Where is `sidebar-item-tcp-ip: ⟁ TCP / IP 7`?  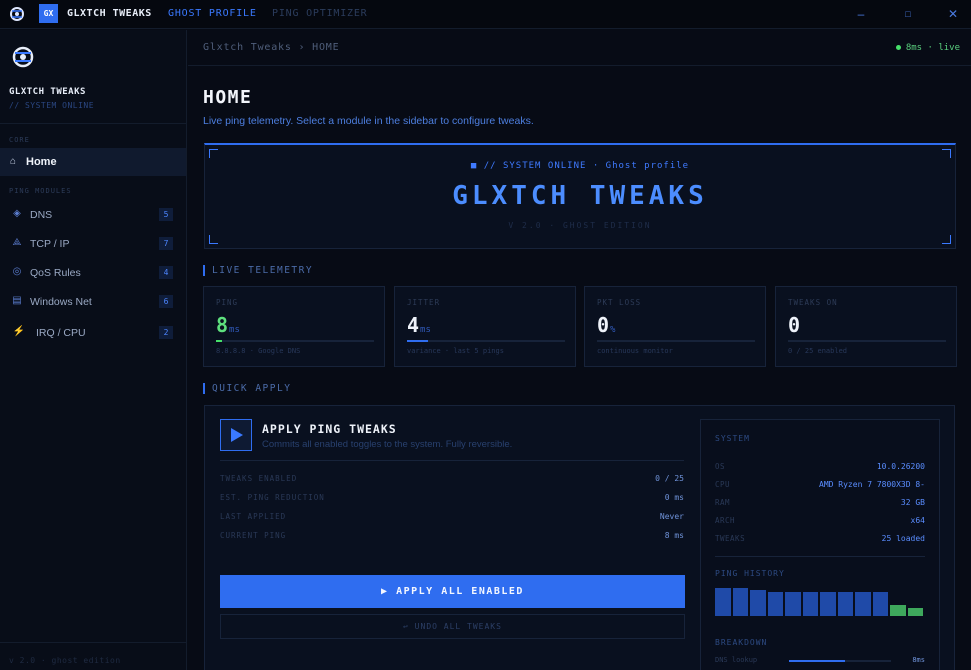
sidebar-item-tcp-ip: ⟁ TCP / IP 7 is located at coordinates (93, 244).